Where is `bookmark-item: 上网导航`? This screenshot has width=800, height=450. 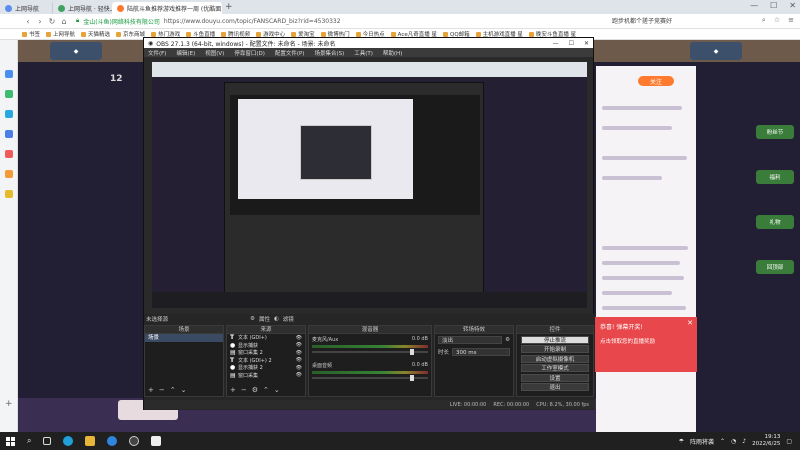 bookmark-item: 上网导航 is located at coordinates (60, 34).